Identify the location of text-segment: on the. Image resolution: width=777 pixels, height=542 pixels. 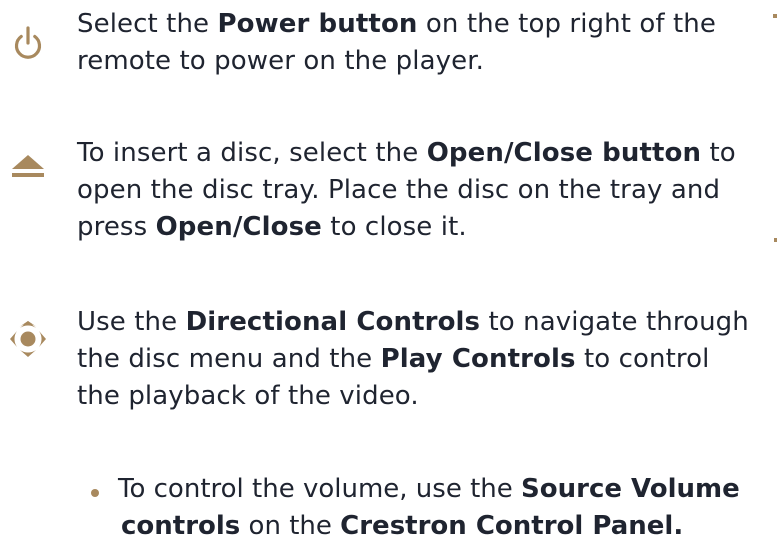
(290, 526).